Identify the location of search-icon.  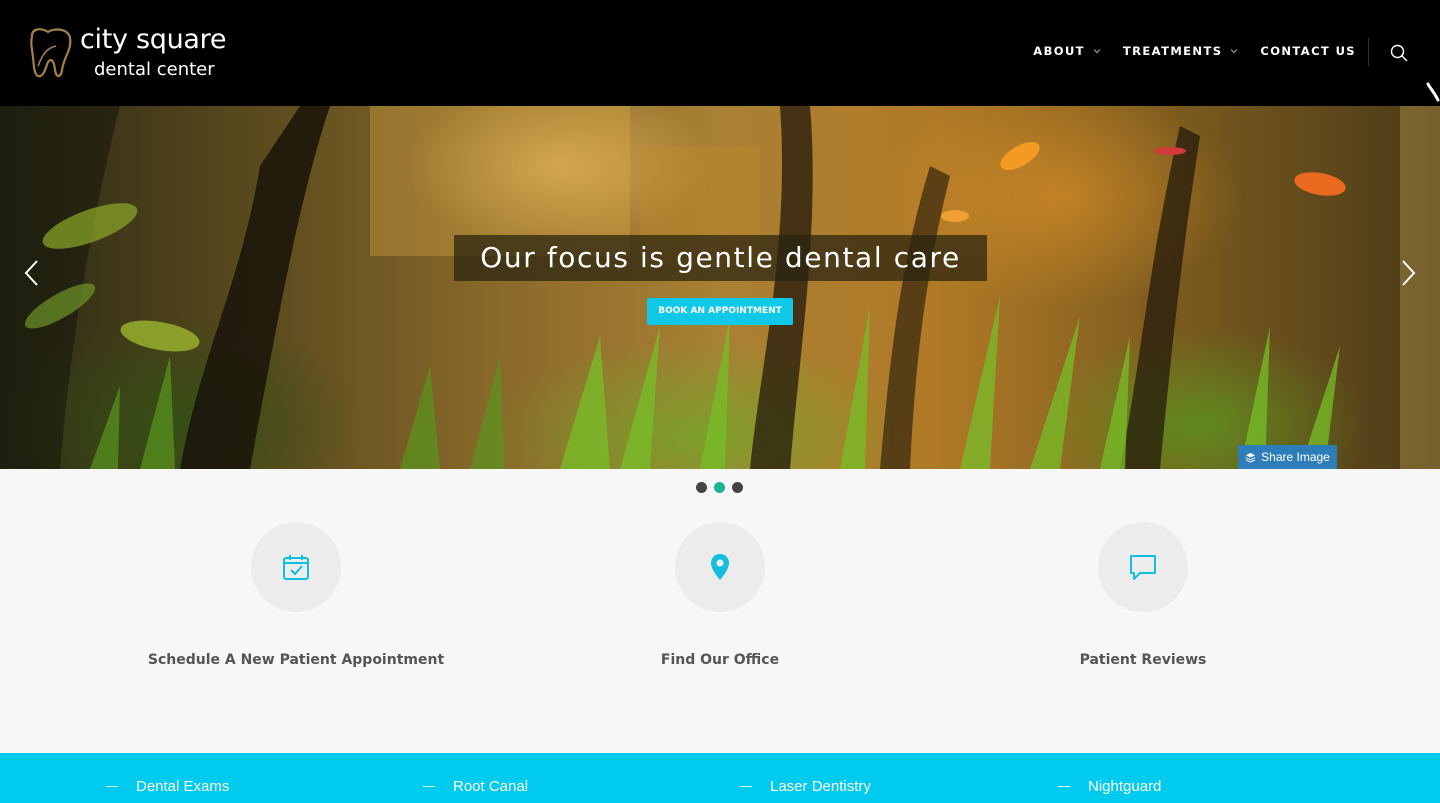
(1399, 53).